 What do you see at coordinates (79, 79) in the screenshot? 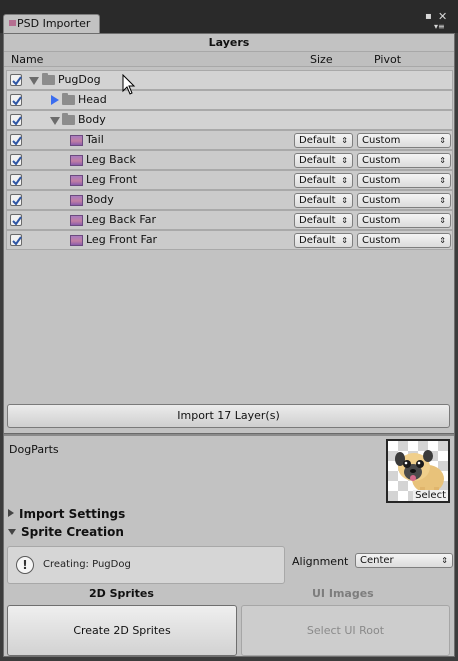
I see `layer-name: PugDog` at bounding box center [79, 79].